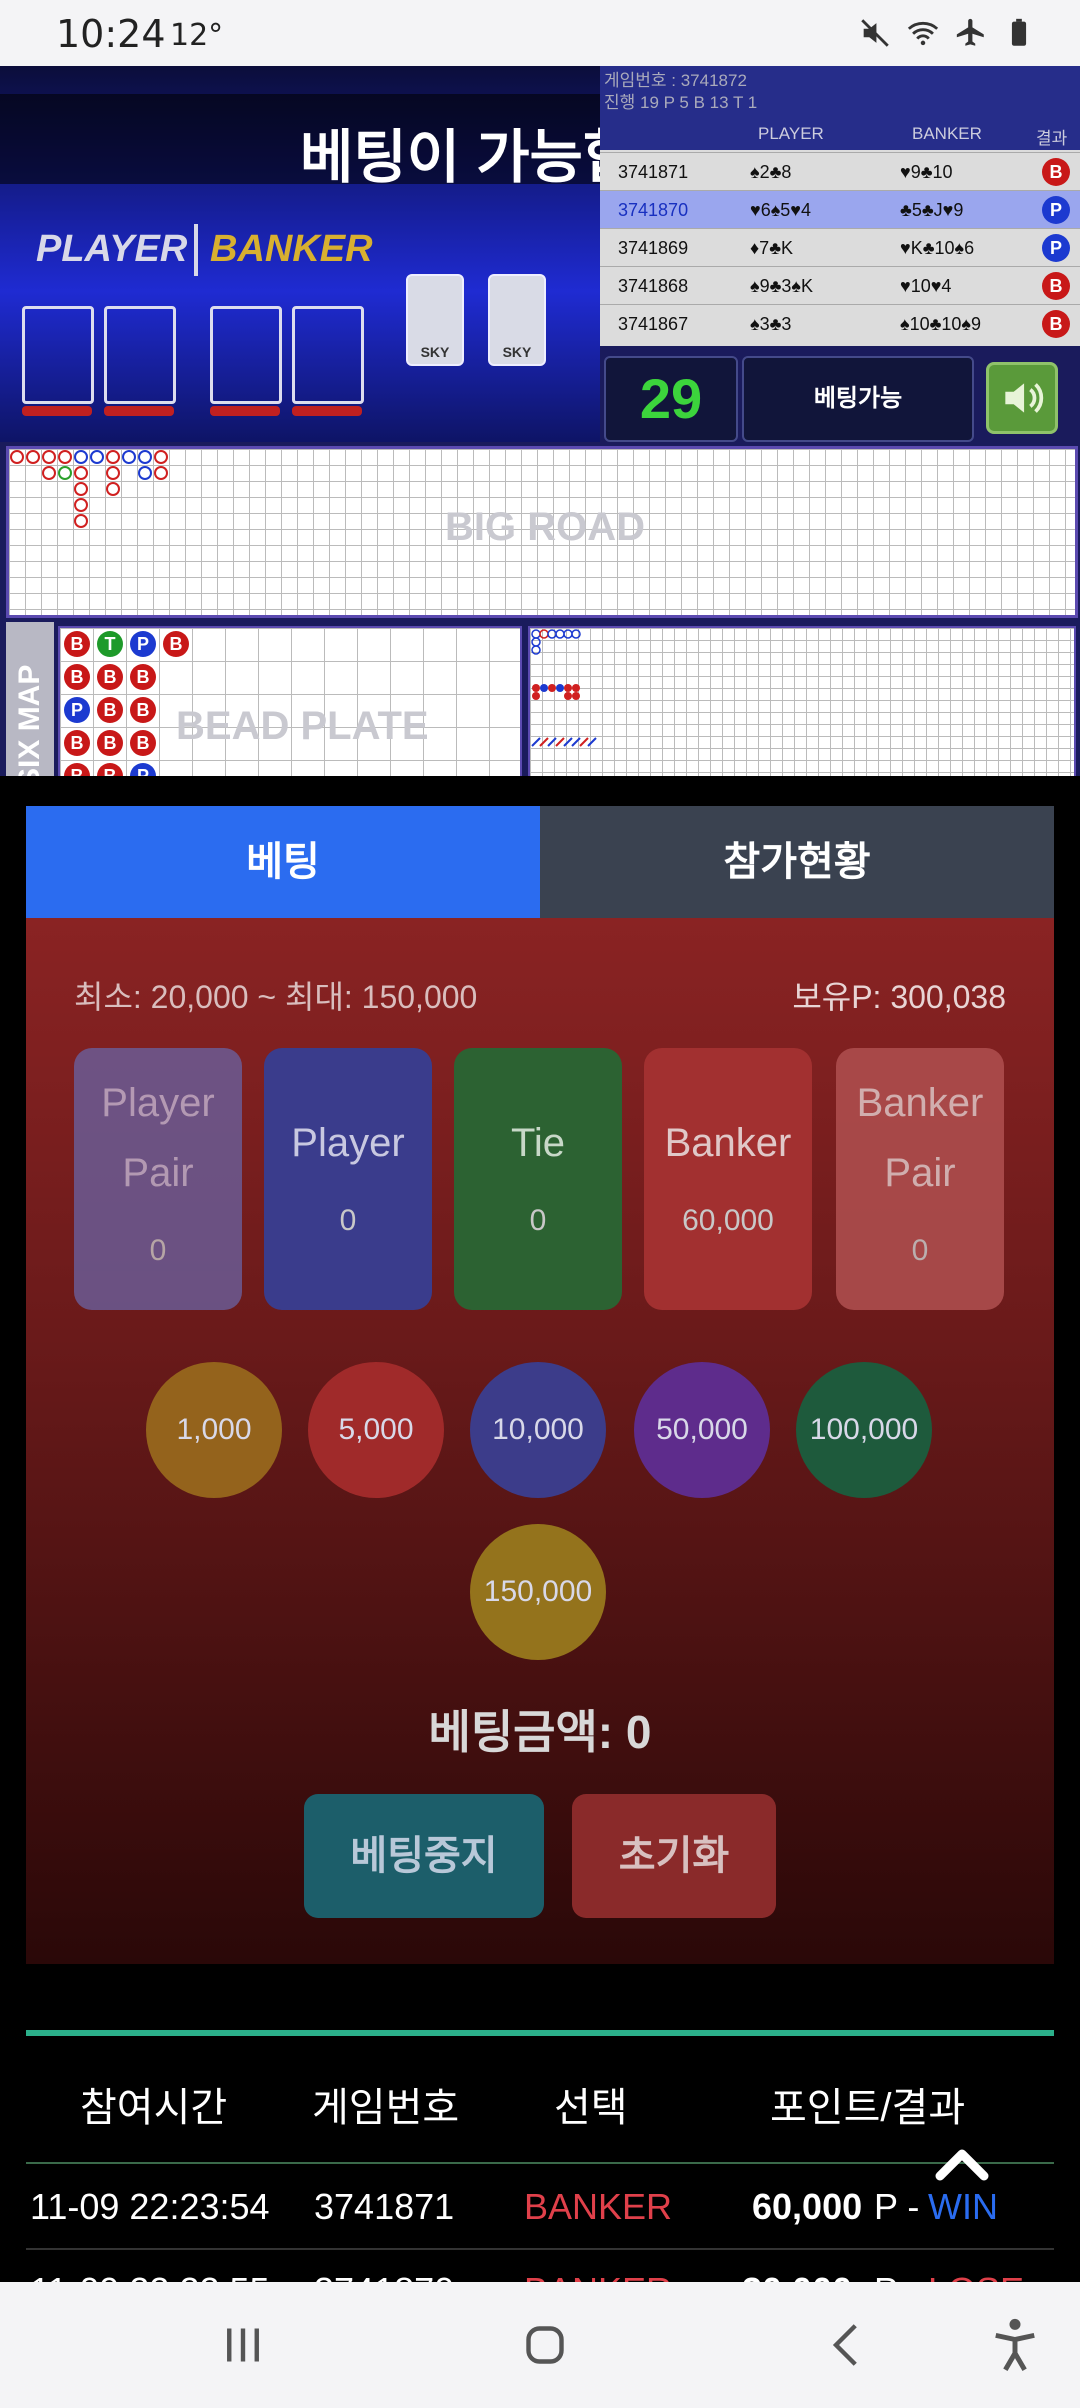 This screenshot has height=2408, width=1080. What do you see at coordinates (653, 172) in the screenshot?
I see `history-game-no: 3741871` at bounding box center [653, 172].